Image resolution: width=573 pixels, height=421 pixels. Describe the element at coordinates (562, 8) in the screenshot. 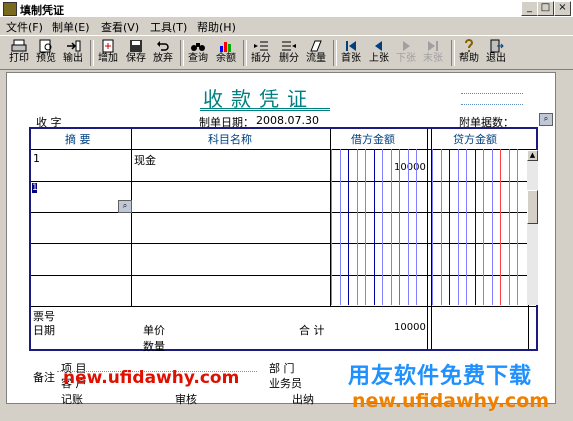

I see `close-button: ×` at that location.